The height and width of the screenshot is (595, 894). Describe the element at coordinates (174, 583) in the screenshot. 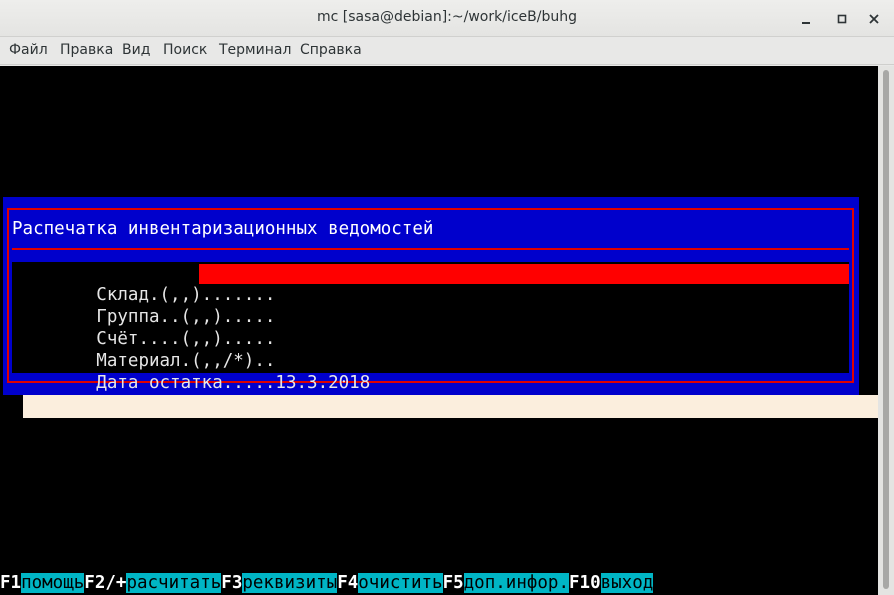

I see `fkey-f2-button: расчитать` at that location.